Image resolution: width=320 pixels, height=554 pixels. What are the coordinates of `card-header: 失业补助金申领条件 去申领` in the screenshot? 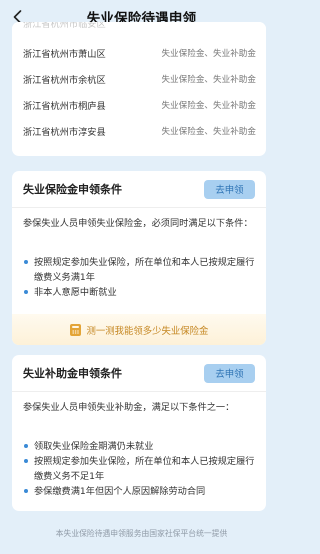 It's located at (139, 373).